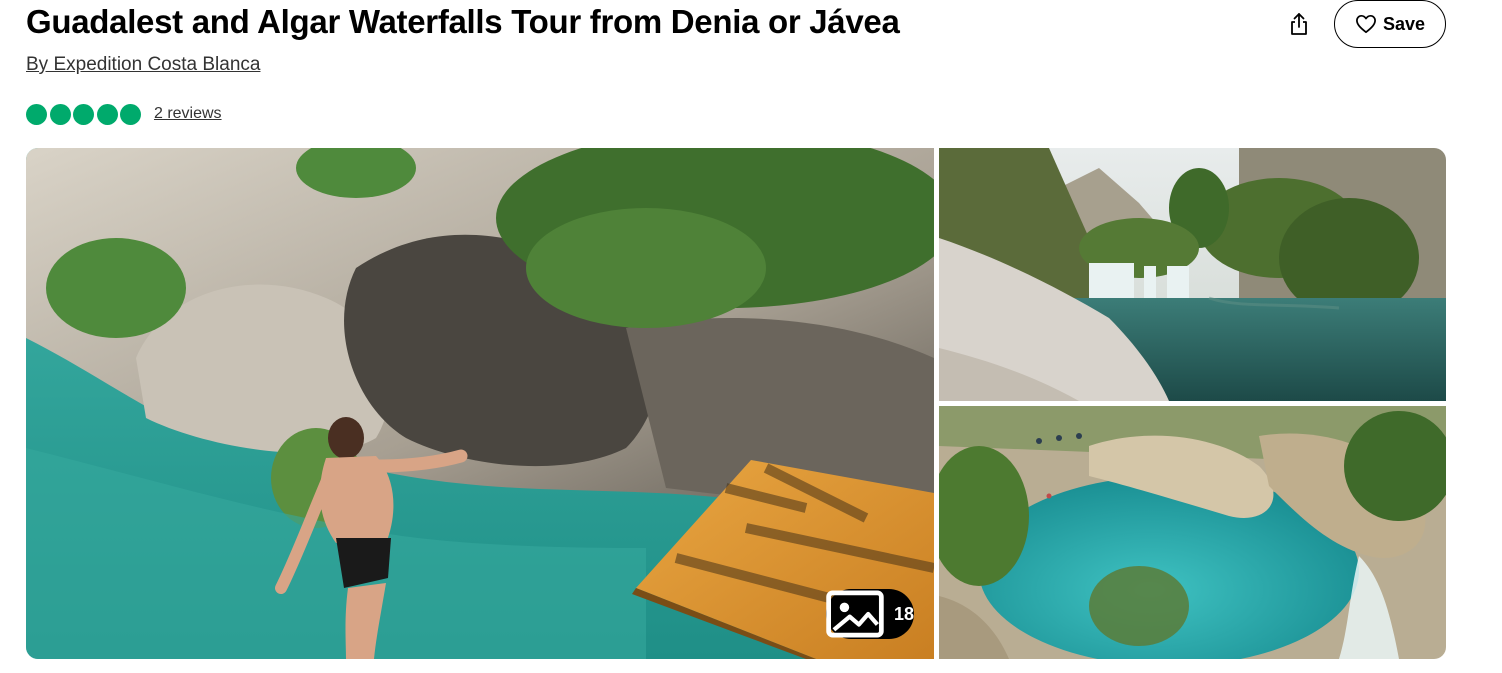 This screenshot has width=1502, height=673. Describe the element at coordinates (188, 114) in the screenshot. I see `reviews-link: 2 reviews` at that location.